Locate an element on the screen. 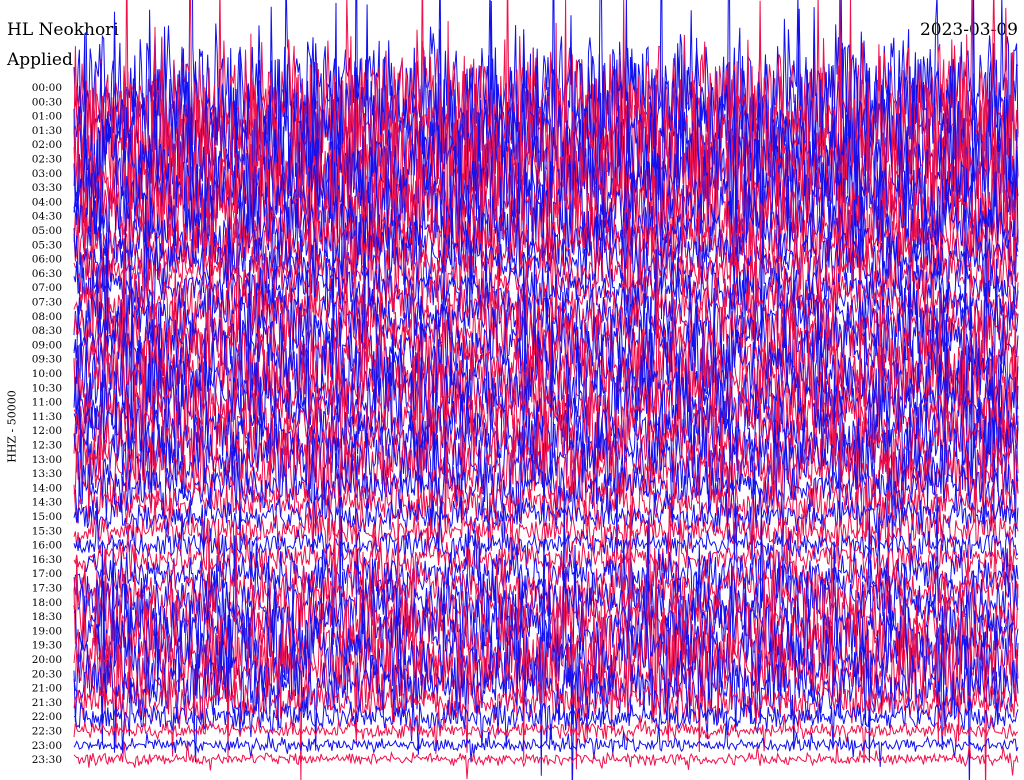  time-tick-0030: 00:30 is located at coordinates (47, 102).